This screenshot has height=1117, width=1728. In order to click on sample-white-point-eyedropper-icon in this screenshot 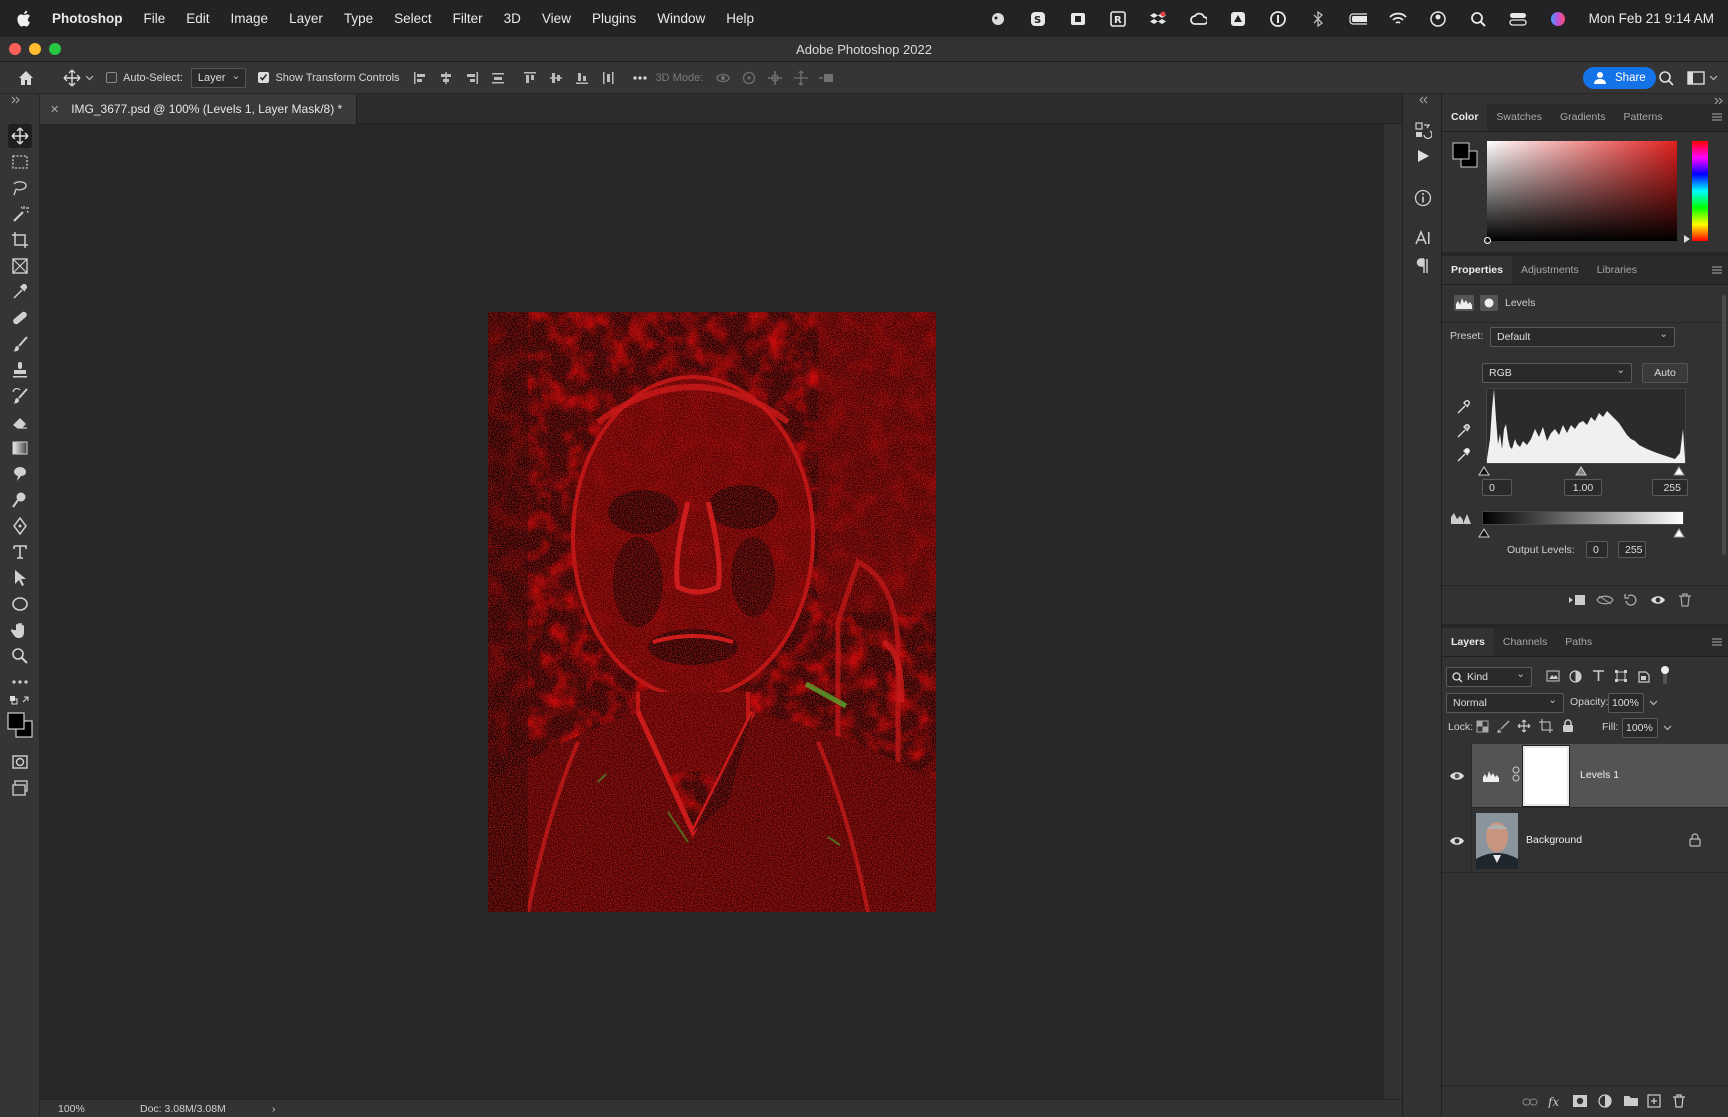, I will do `click(1464, 456)`.